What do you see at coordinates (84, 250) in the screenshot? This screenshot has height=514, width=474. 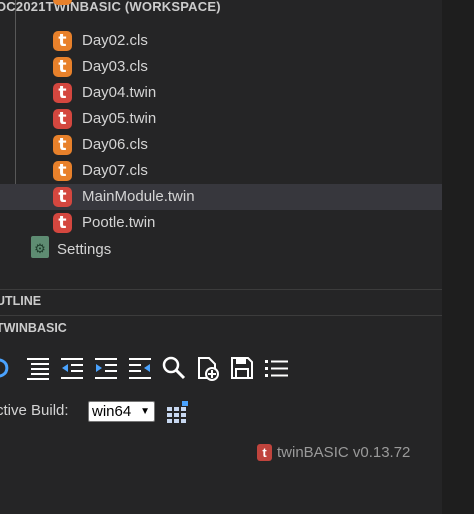 I see `settings-item: Settings` at bounding box center [84, 250].